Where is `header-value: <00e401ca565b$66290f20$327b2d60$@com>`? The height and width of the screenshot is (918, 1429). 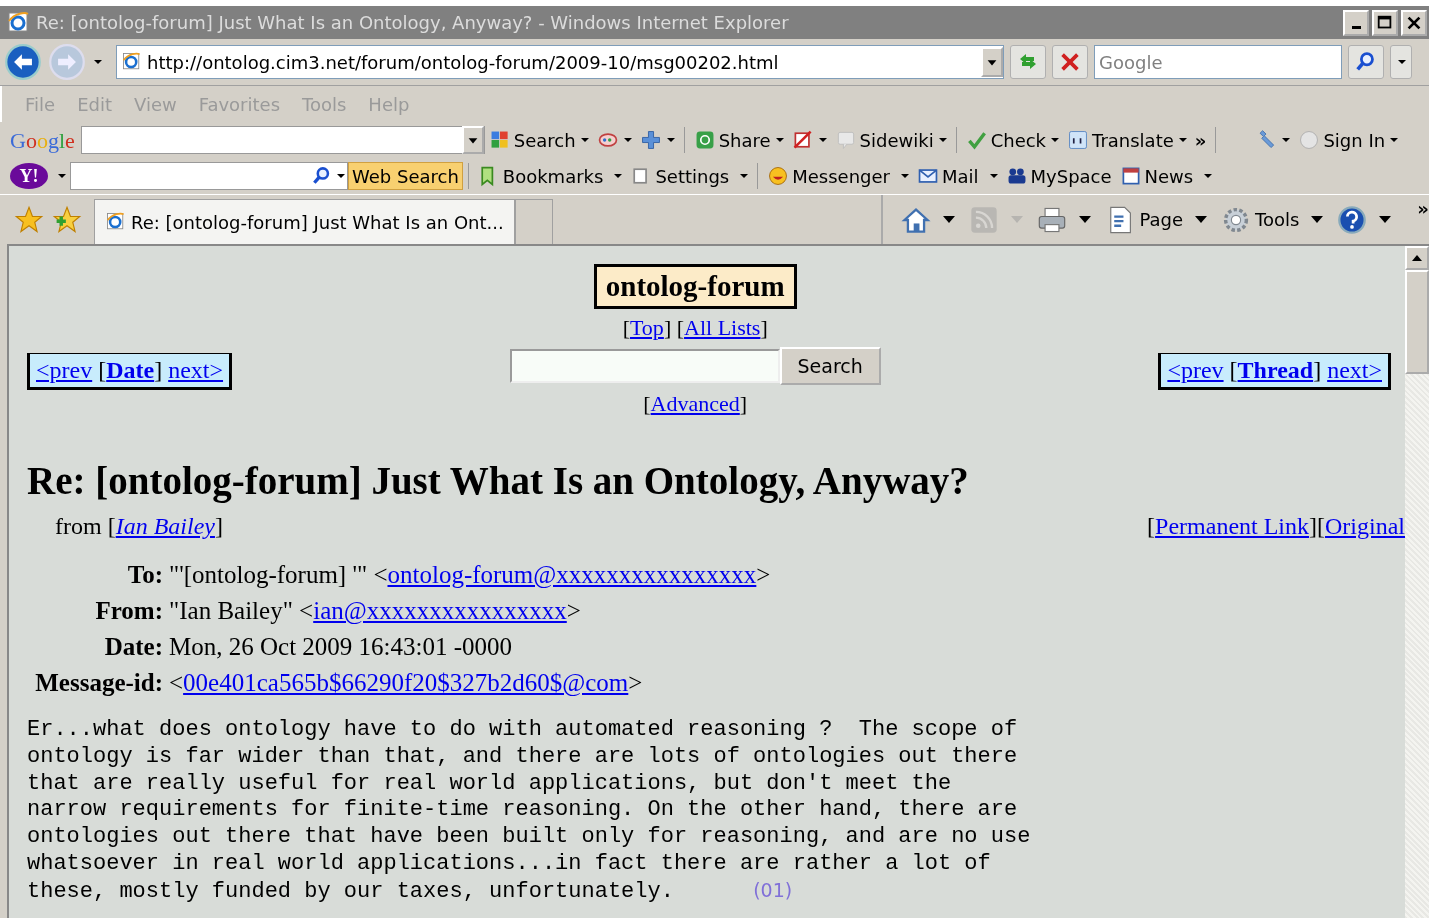 header-value: <00e401ca565b$66290f20$327b2d60$@com> is located at coordinates (406, 683).